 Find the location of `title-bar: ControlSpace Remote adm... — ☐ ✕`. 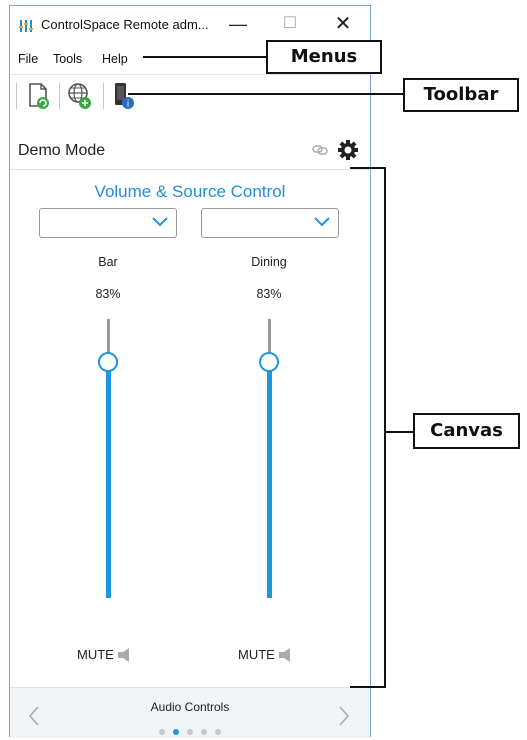

title-bar: ControlSpace Remote adm... — ☐ ✕ is located at coordinates (190, 24).